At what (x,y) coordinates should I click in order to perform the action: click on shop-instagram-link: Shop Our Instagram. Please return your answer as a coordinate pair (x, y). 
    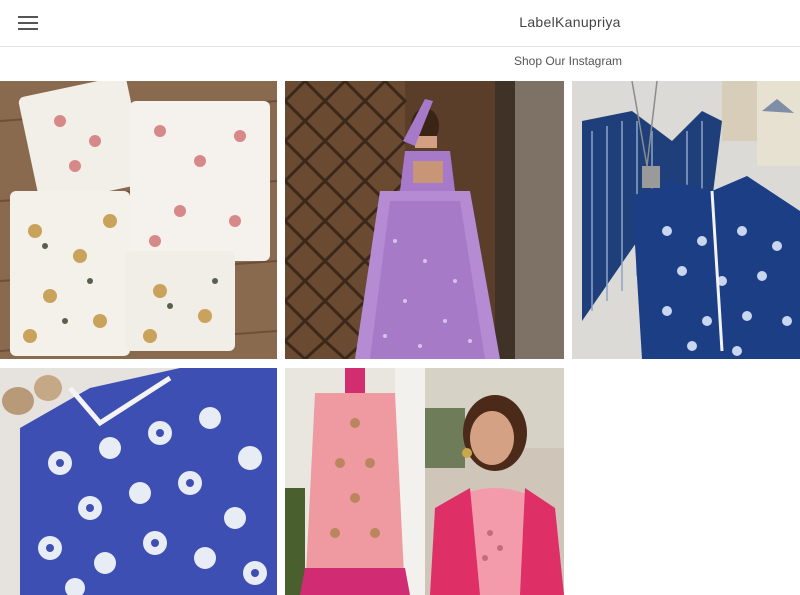
    Looking at the image, I should click on (568, 61).